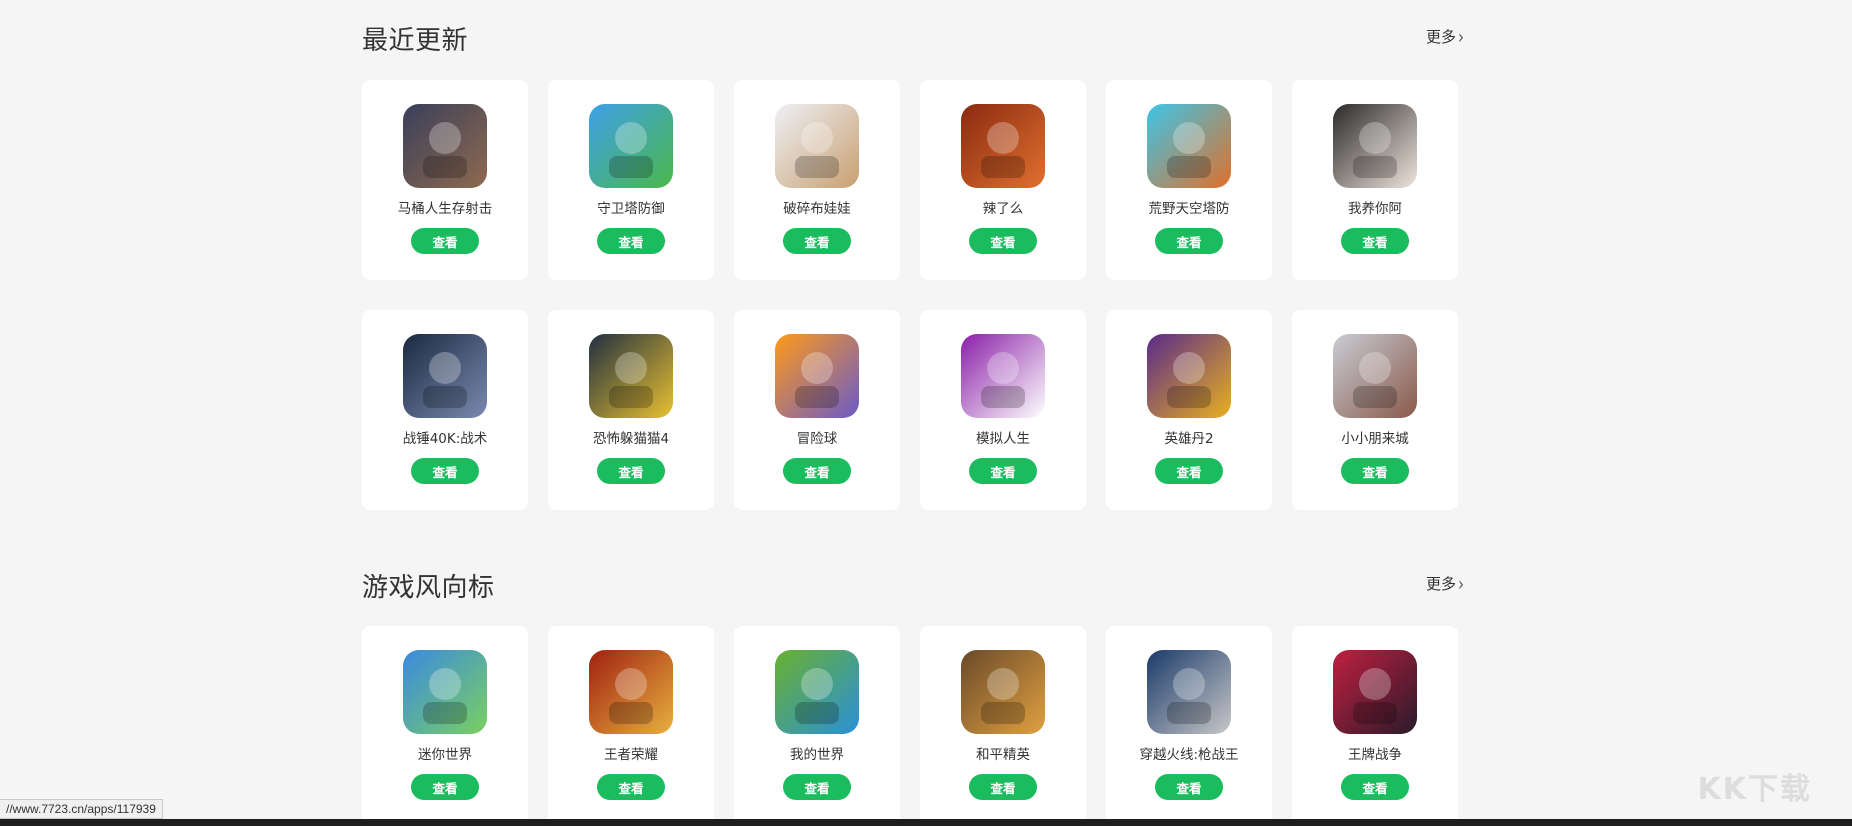  I want to click on app-card: 辣了么 查看, so click(1003, 180).